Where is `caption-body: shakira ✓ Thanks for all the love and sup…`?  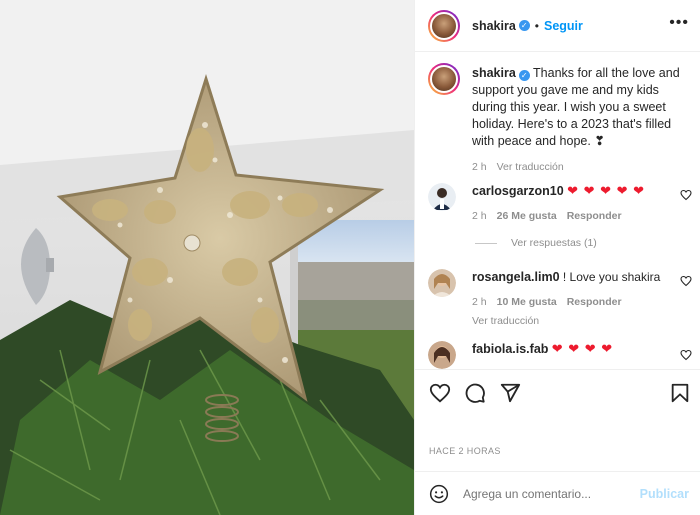
caption-body: shakira ✓ Thanks for all the love and sup… is located at coordinates (579, 120).